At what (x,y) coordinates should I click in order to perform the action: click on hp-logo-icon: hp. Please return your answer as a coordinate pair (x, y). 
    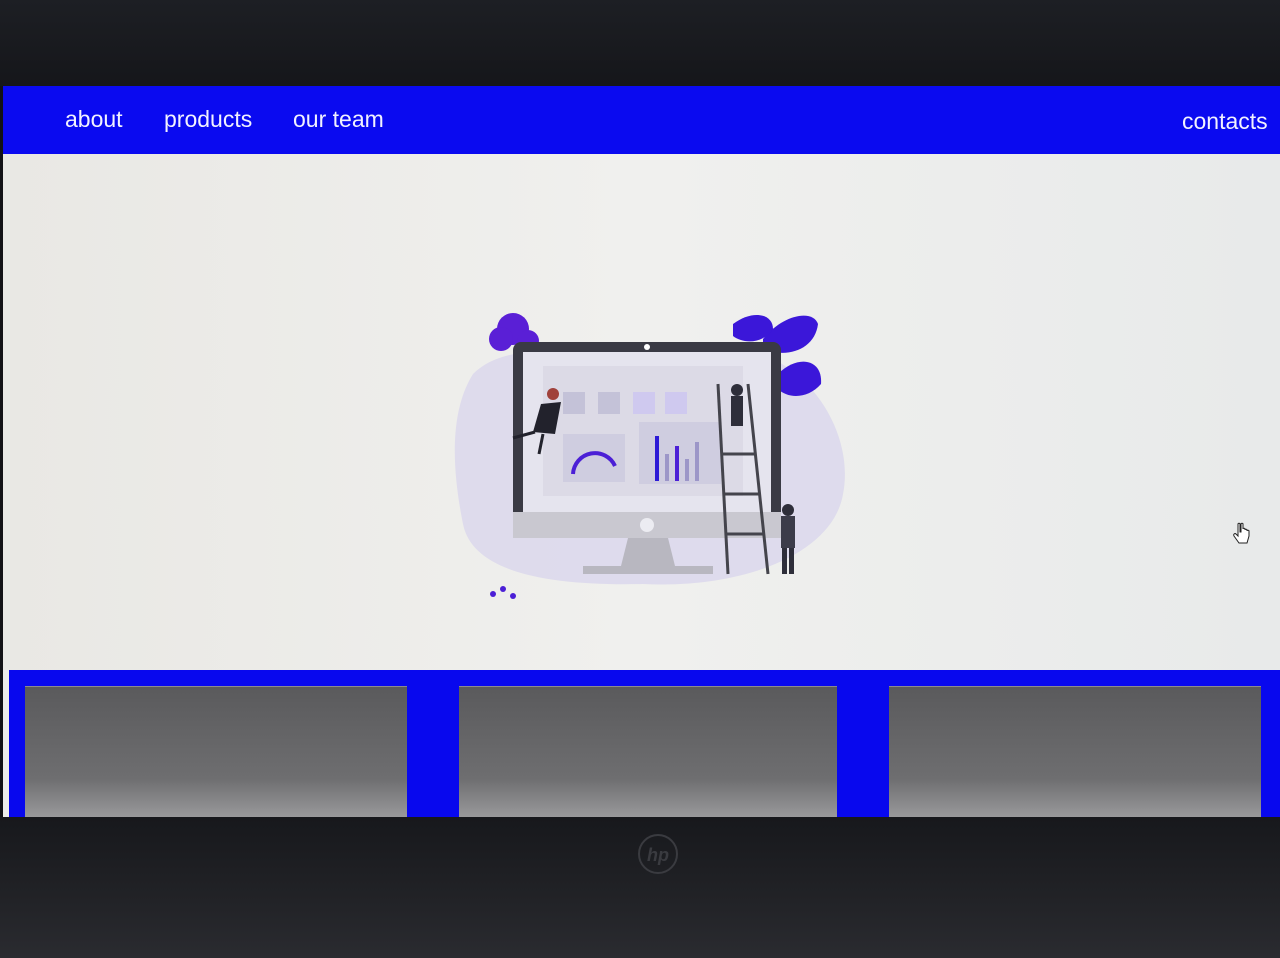
    Looking at the image, I should click on (658, 854).